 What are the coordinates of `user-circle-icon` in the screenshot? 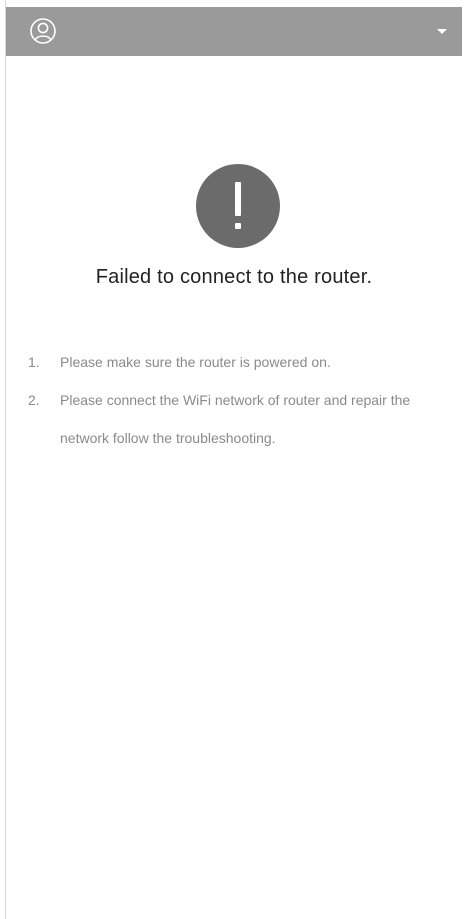 It's located at (43, 31).